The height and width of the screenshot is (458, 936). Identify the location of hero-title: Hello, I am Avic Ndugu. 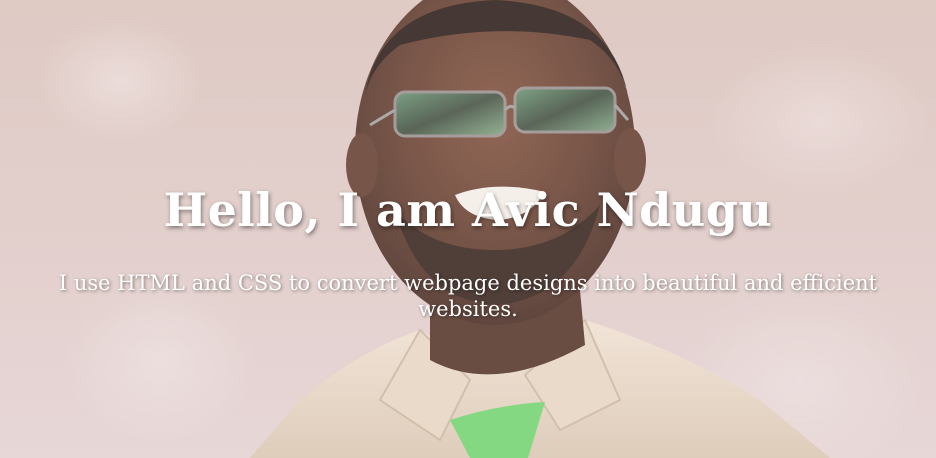
(468, 210).